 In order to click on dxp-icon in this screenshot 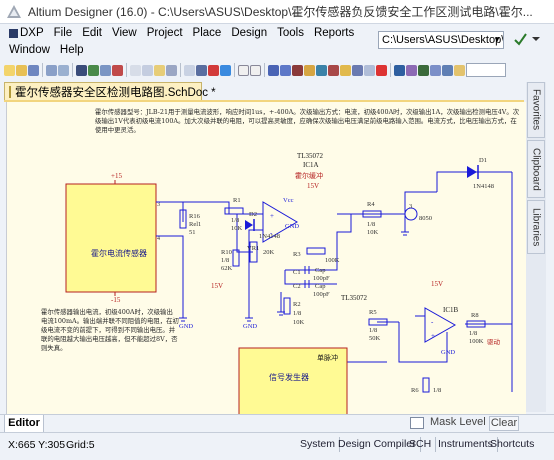, I will do `click(13, 33)`.